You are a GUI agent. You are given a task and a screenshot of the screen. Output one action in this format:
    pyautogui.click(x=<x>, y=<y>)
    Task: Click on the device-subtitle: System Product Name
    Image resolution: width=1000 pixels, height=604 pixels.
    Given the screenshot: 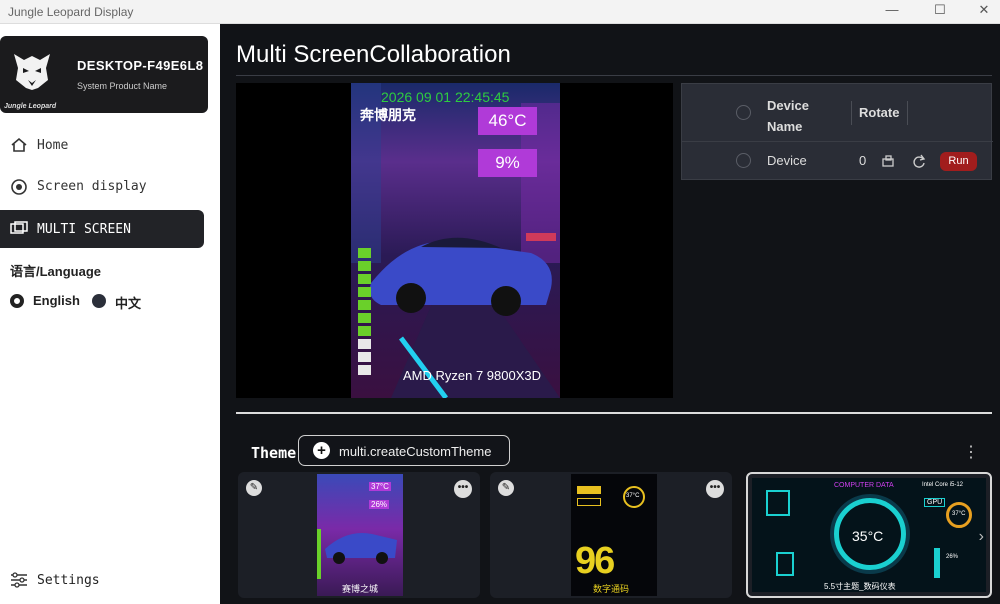 What is the action you would take?
    pyautogui.click(x=122, y=86)
    